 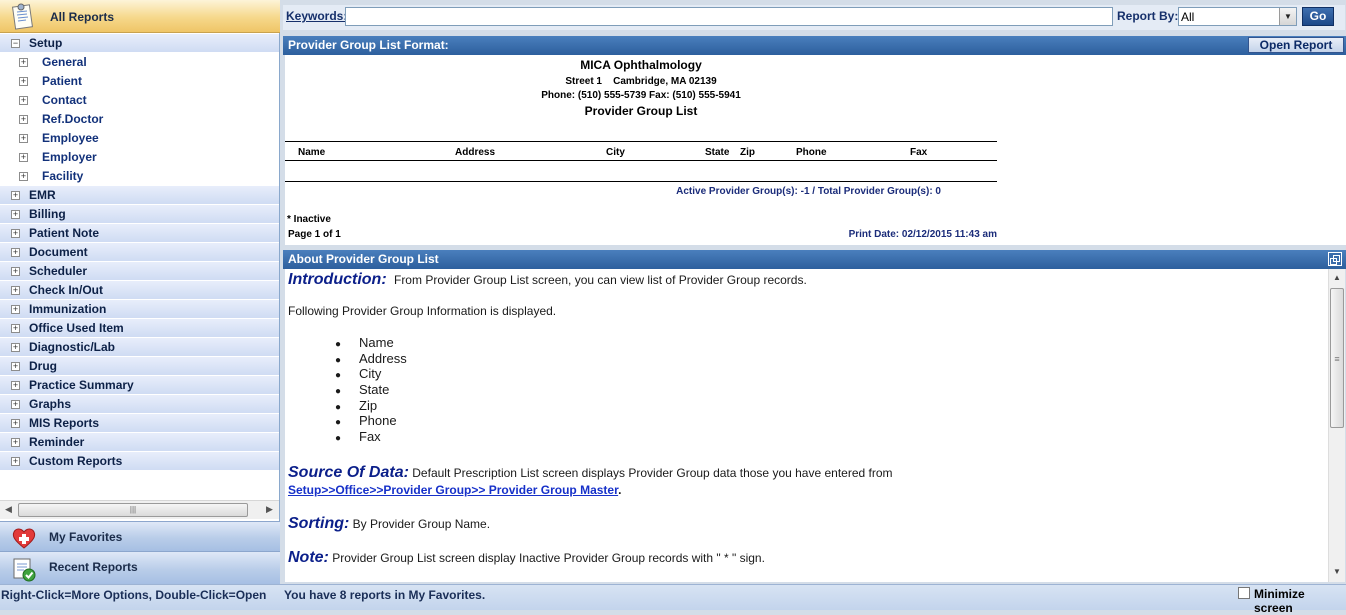 What do you see at coordinates (922, 234) in the screenshot?
I see `report-print-date: Print Date: 02/12/2015 11:43 am` at bounding box center [922, 234].